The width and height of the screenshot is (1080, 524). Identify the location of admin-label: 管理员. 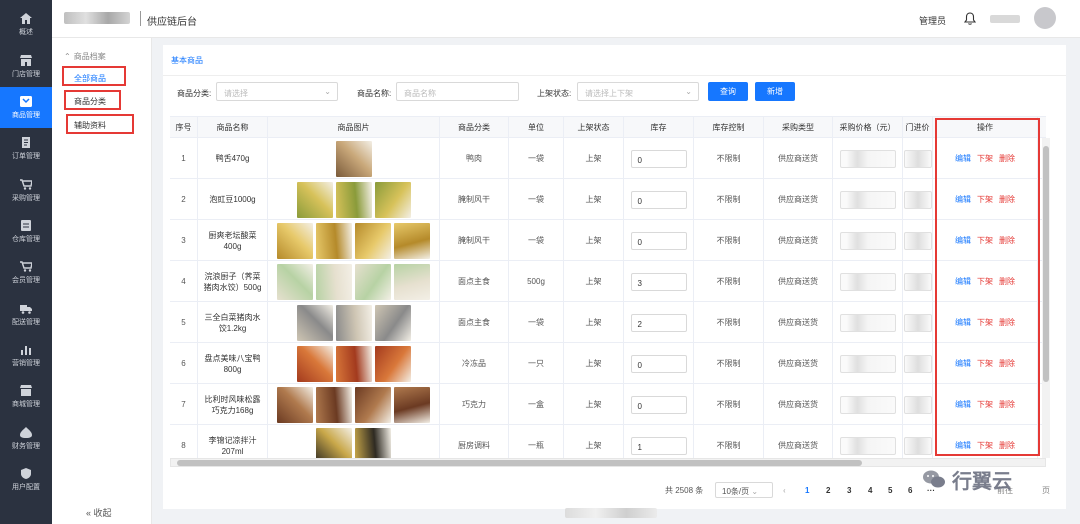
(932, 20).